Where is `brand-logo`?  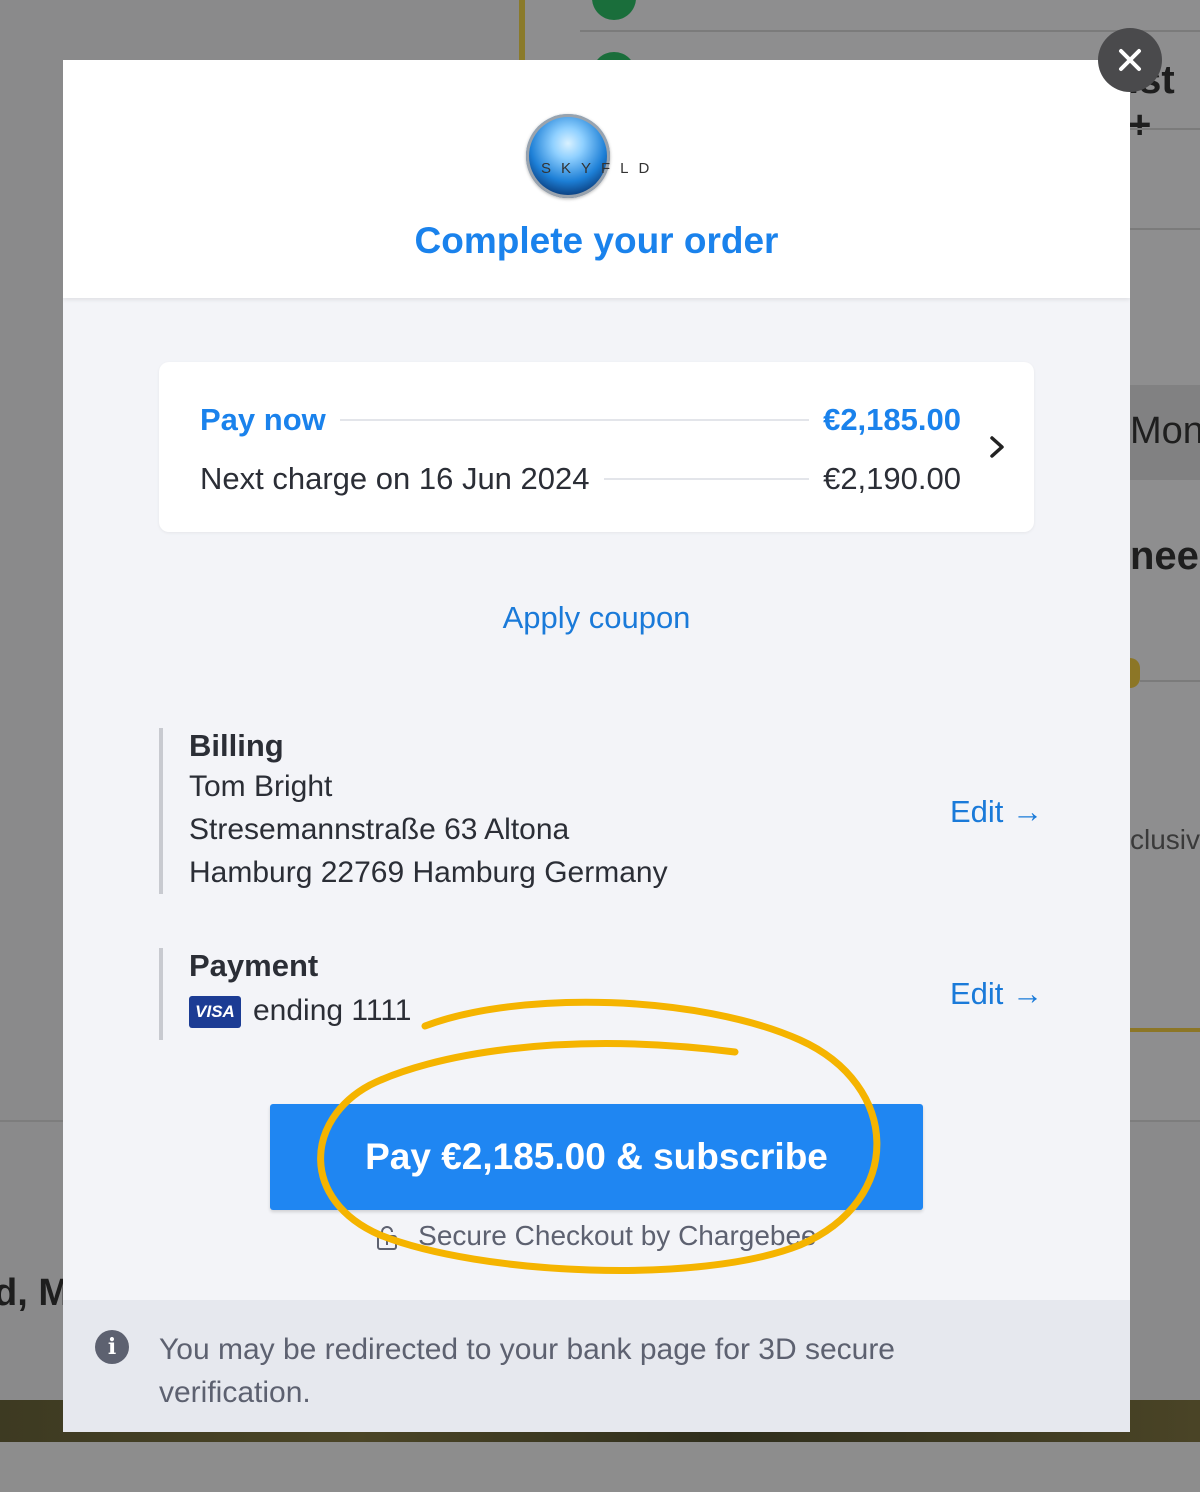
brand-logo is located at coordinates (568, 156).